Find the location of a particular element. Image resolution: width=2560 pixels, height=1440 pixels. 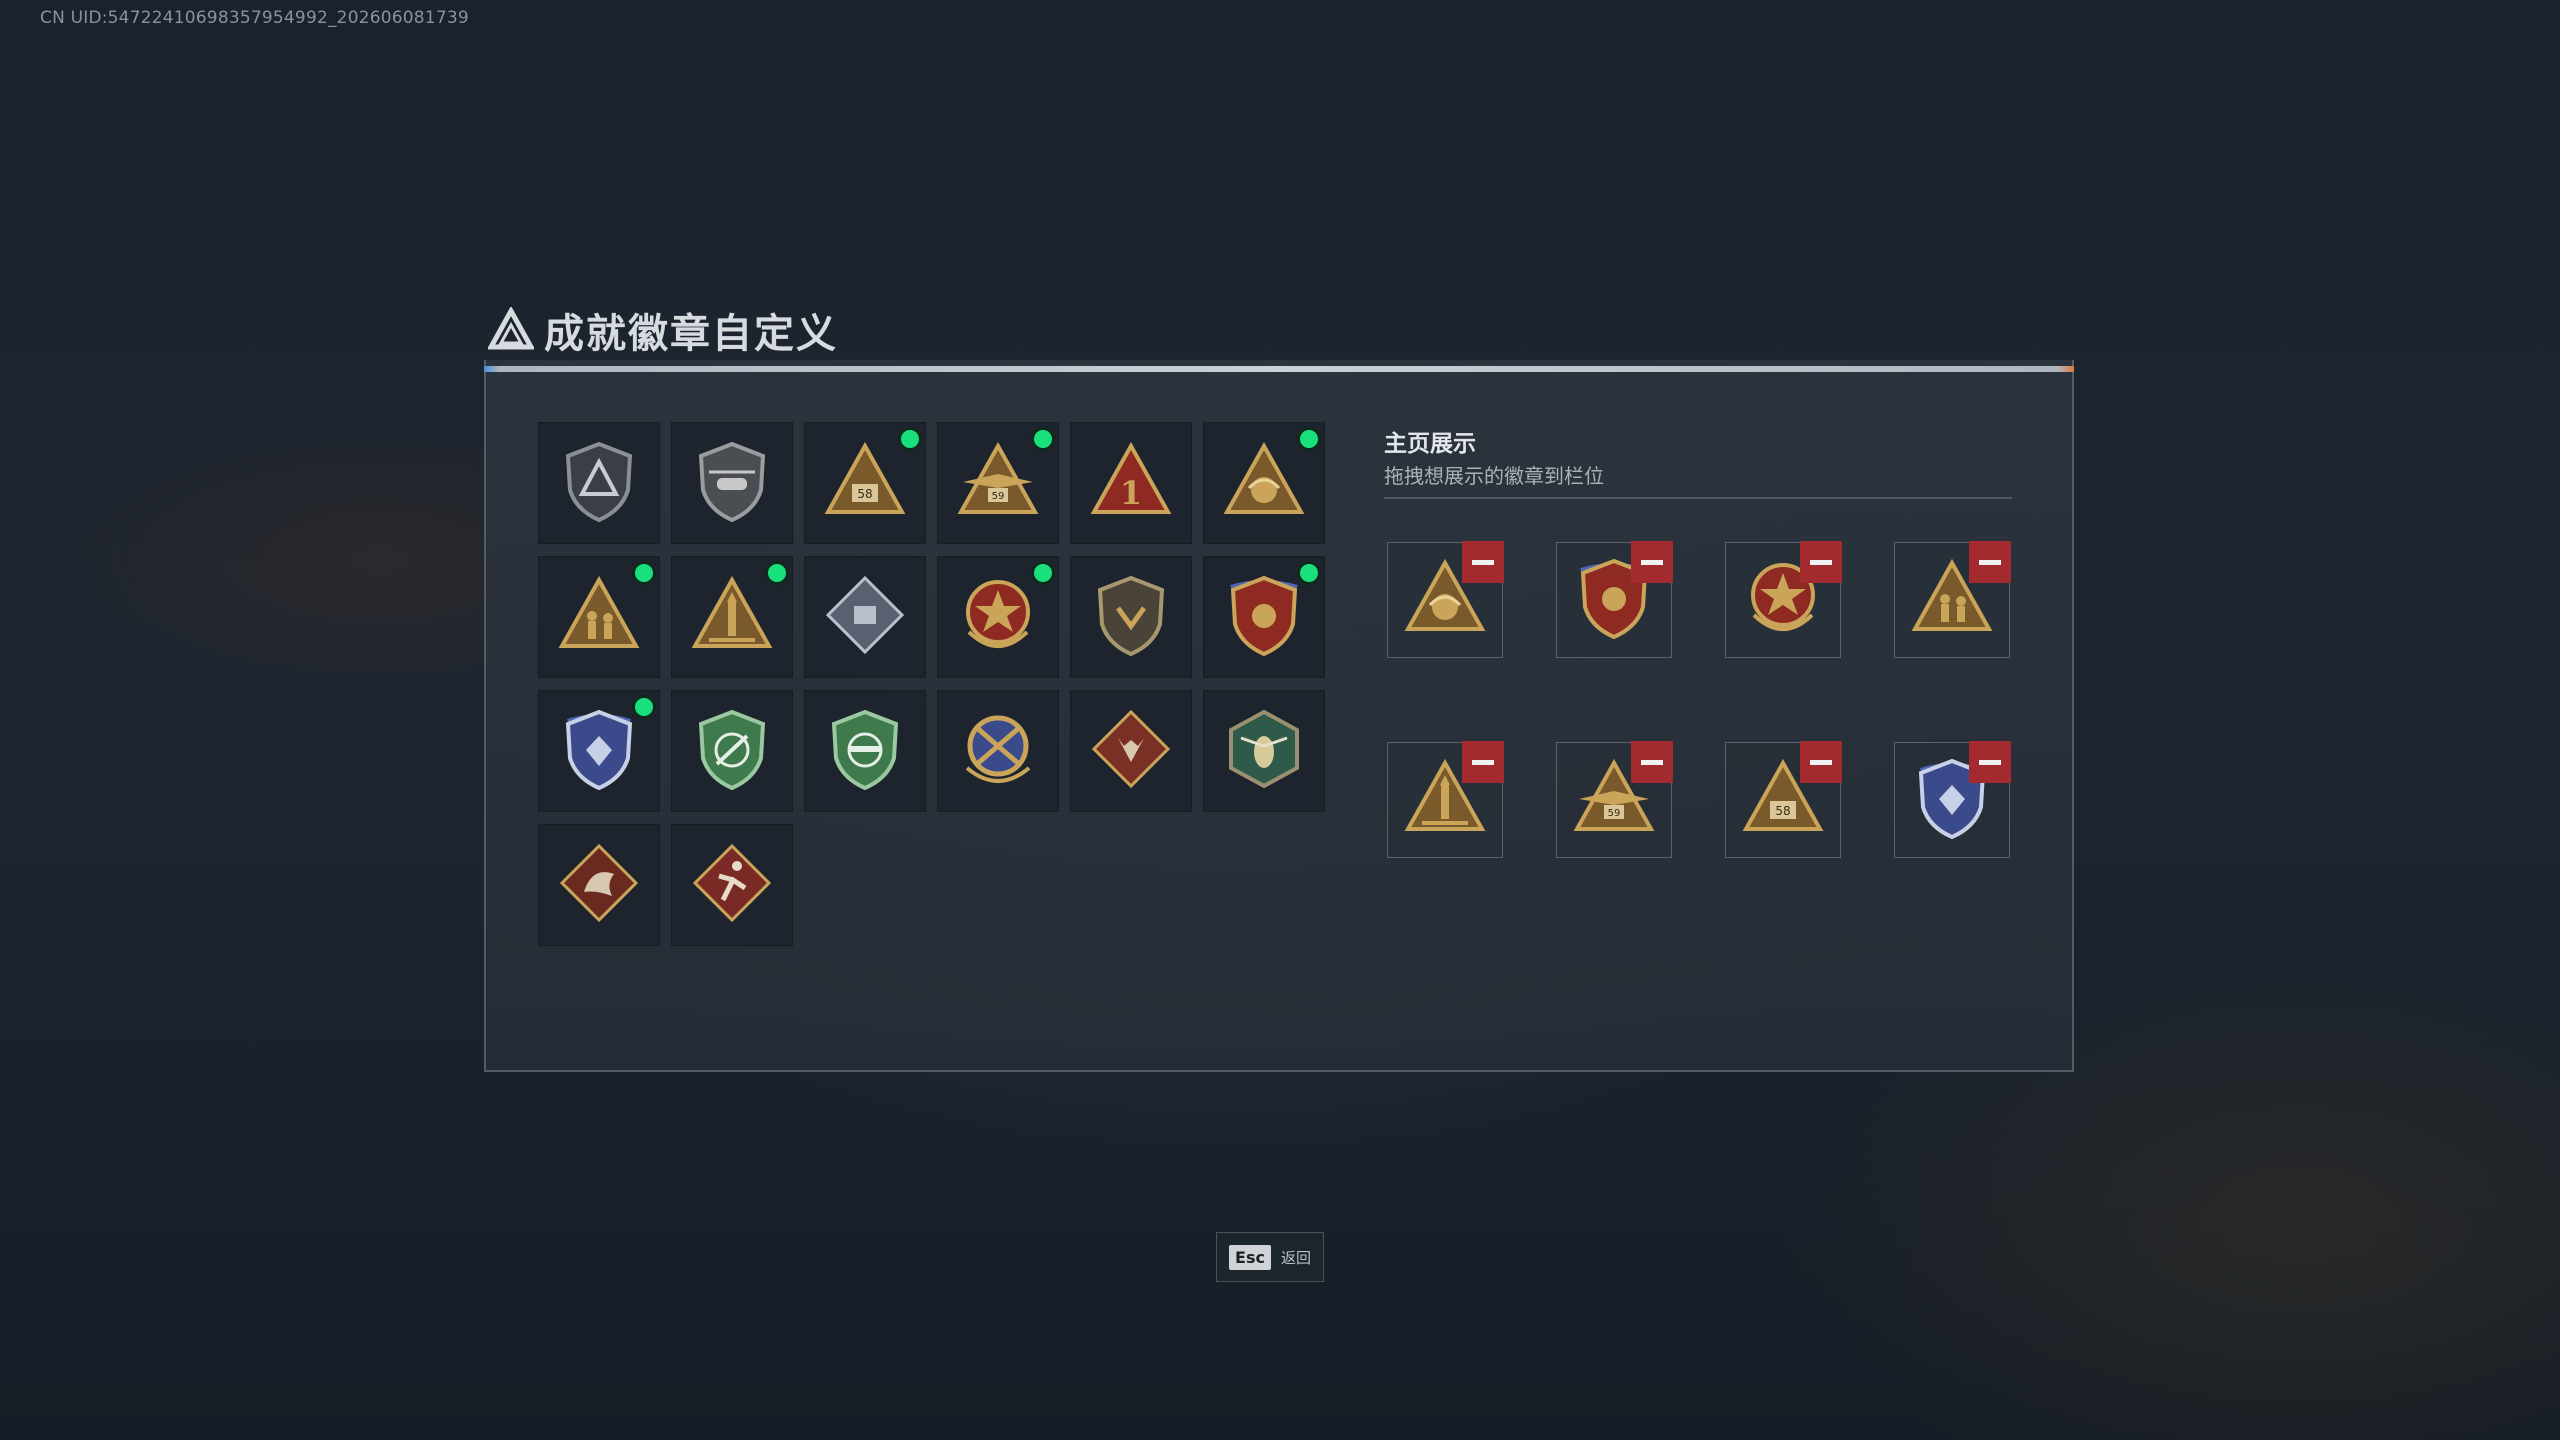

triangle-helmet-icon is located at coordinates (1264, 483).